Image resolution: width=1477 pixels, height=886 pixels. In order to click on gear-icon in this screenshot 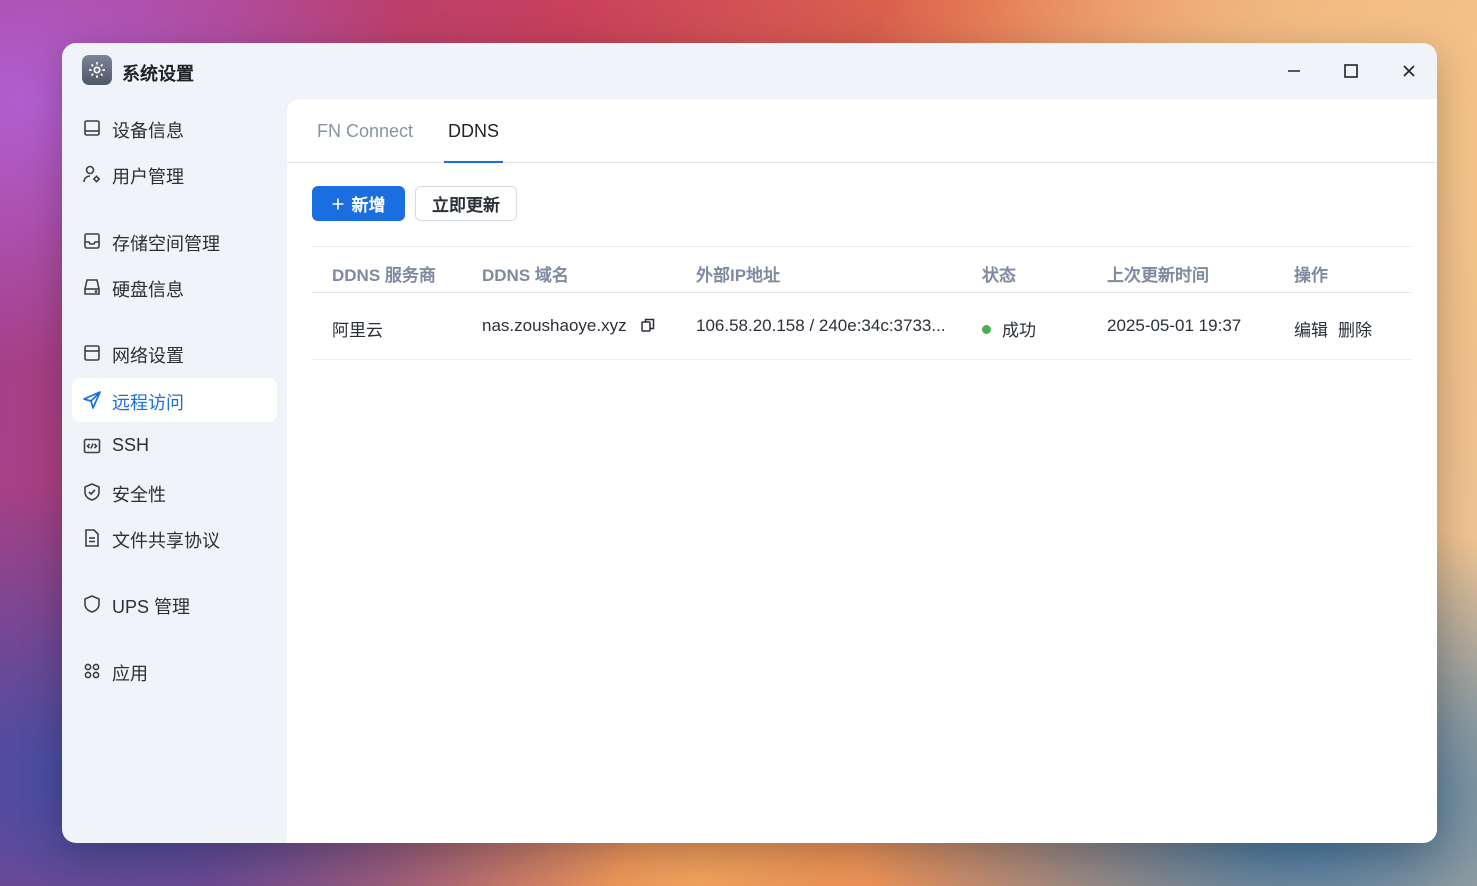, I will do `click(97, 70)`.